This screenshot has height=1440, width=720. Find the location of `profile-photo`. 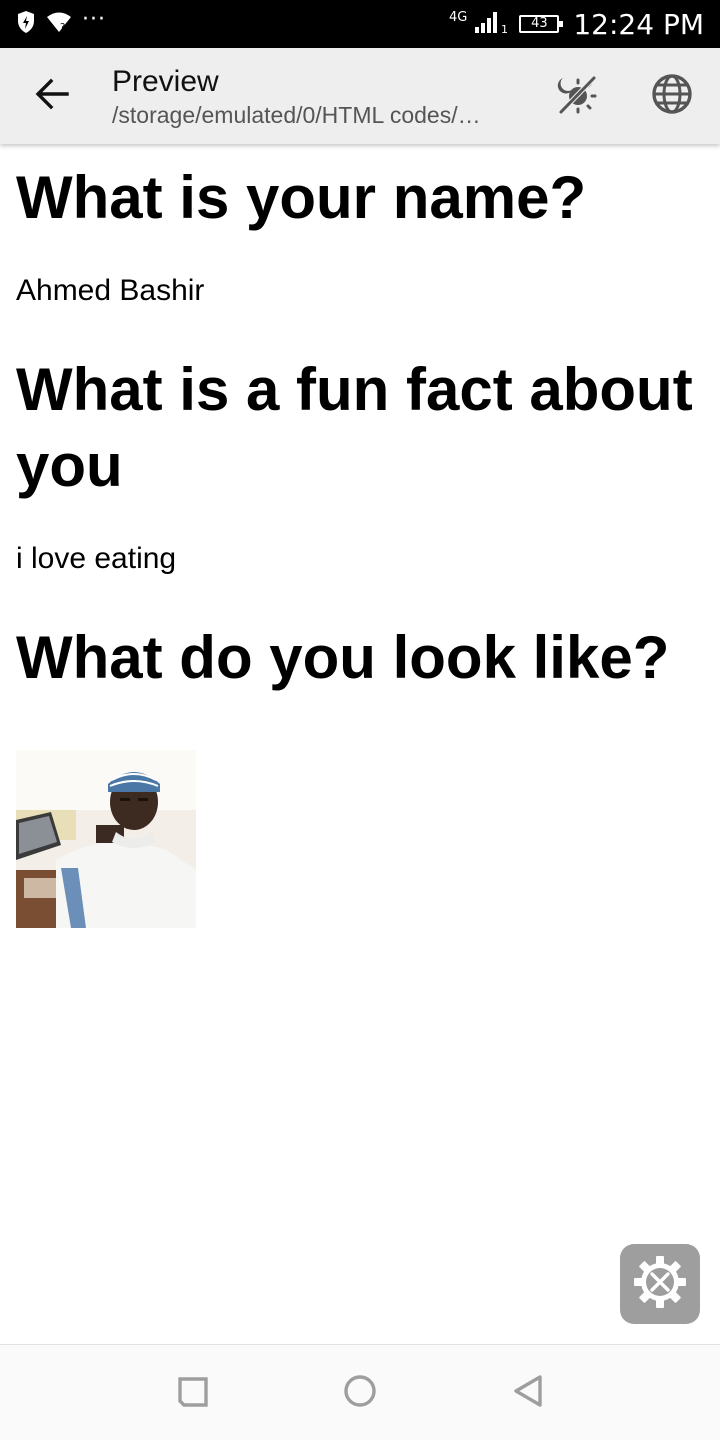

profile-photo is located at coordinates (106, 839).